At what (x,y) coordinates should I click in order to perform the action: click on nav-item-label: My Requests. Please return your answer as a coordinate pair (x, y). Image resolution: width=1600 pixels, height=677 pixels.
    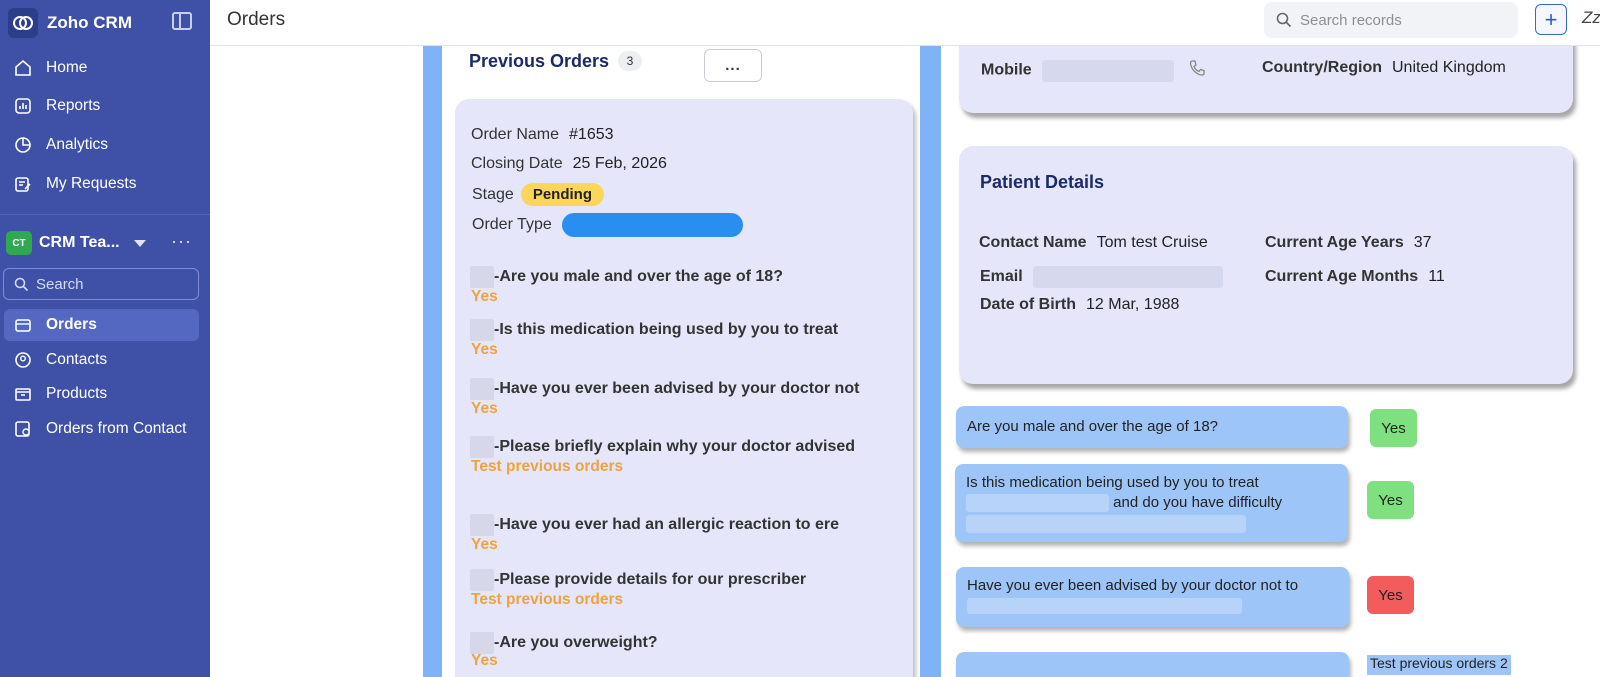
    Looking at the image, I should click on (91, 183).